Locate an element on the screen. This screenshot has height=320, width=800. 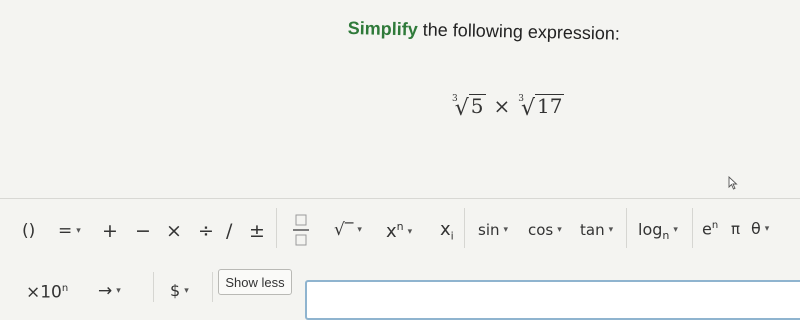
equals-button: = ▾ is located at coordinates (69, 231).